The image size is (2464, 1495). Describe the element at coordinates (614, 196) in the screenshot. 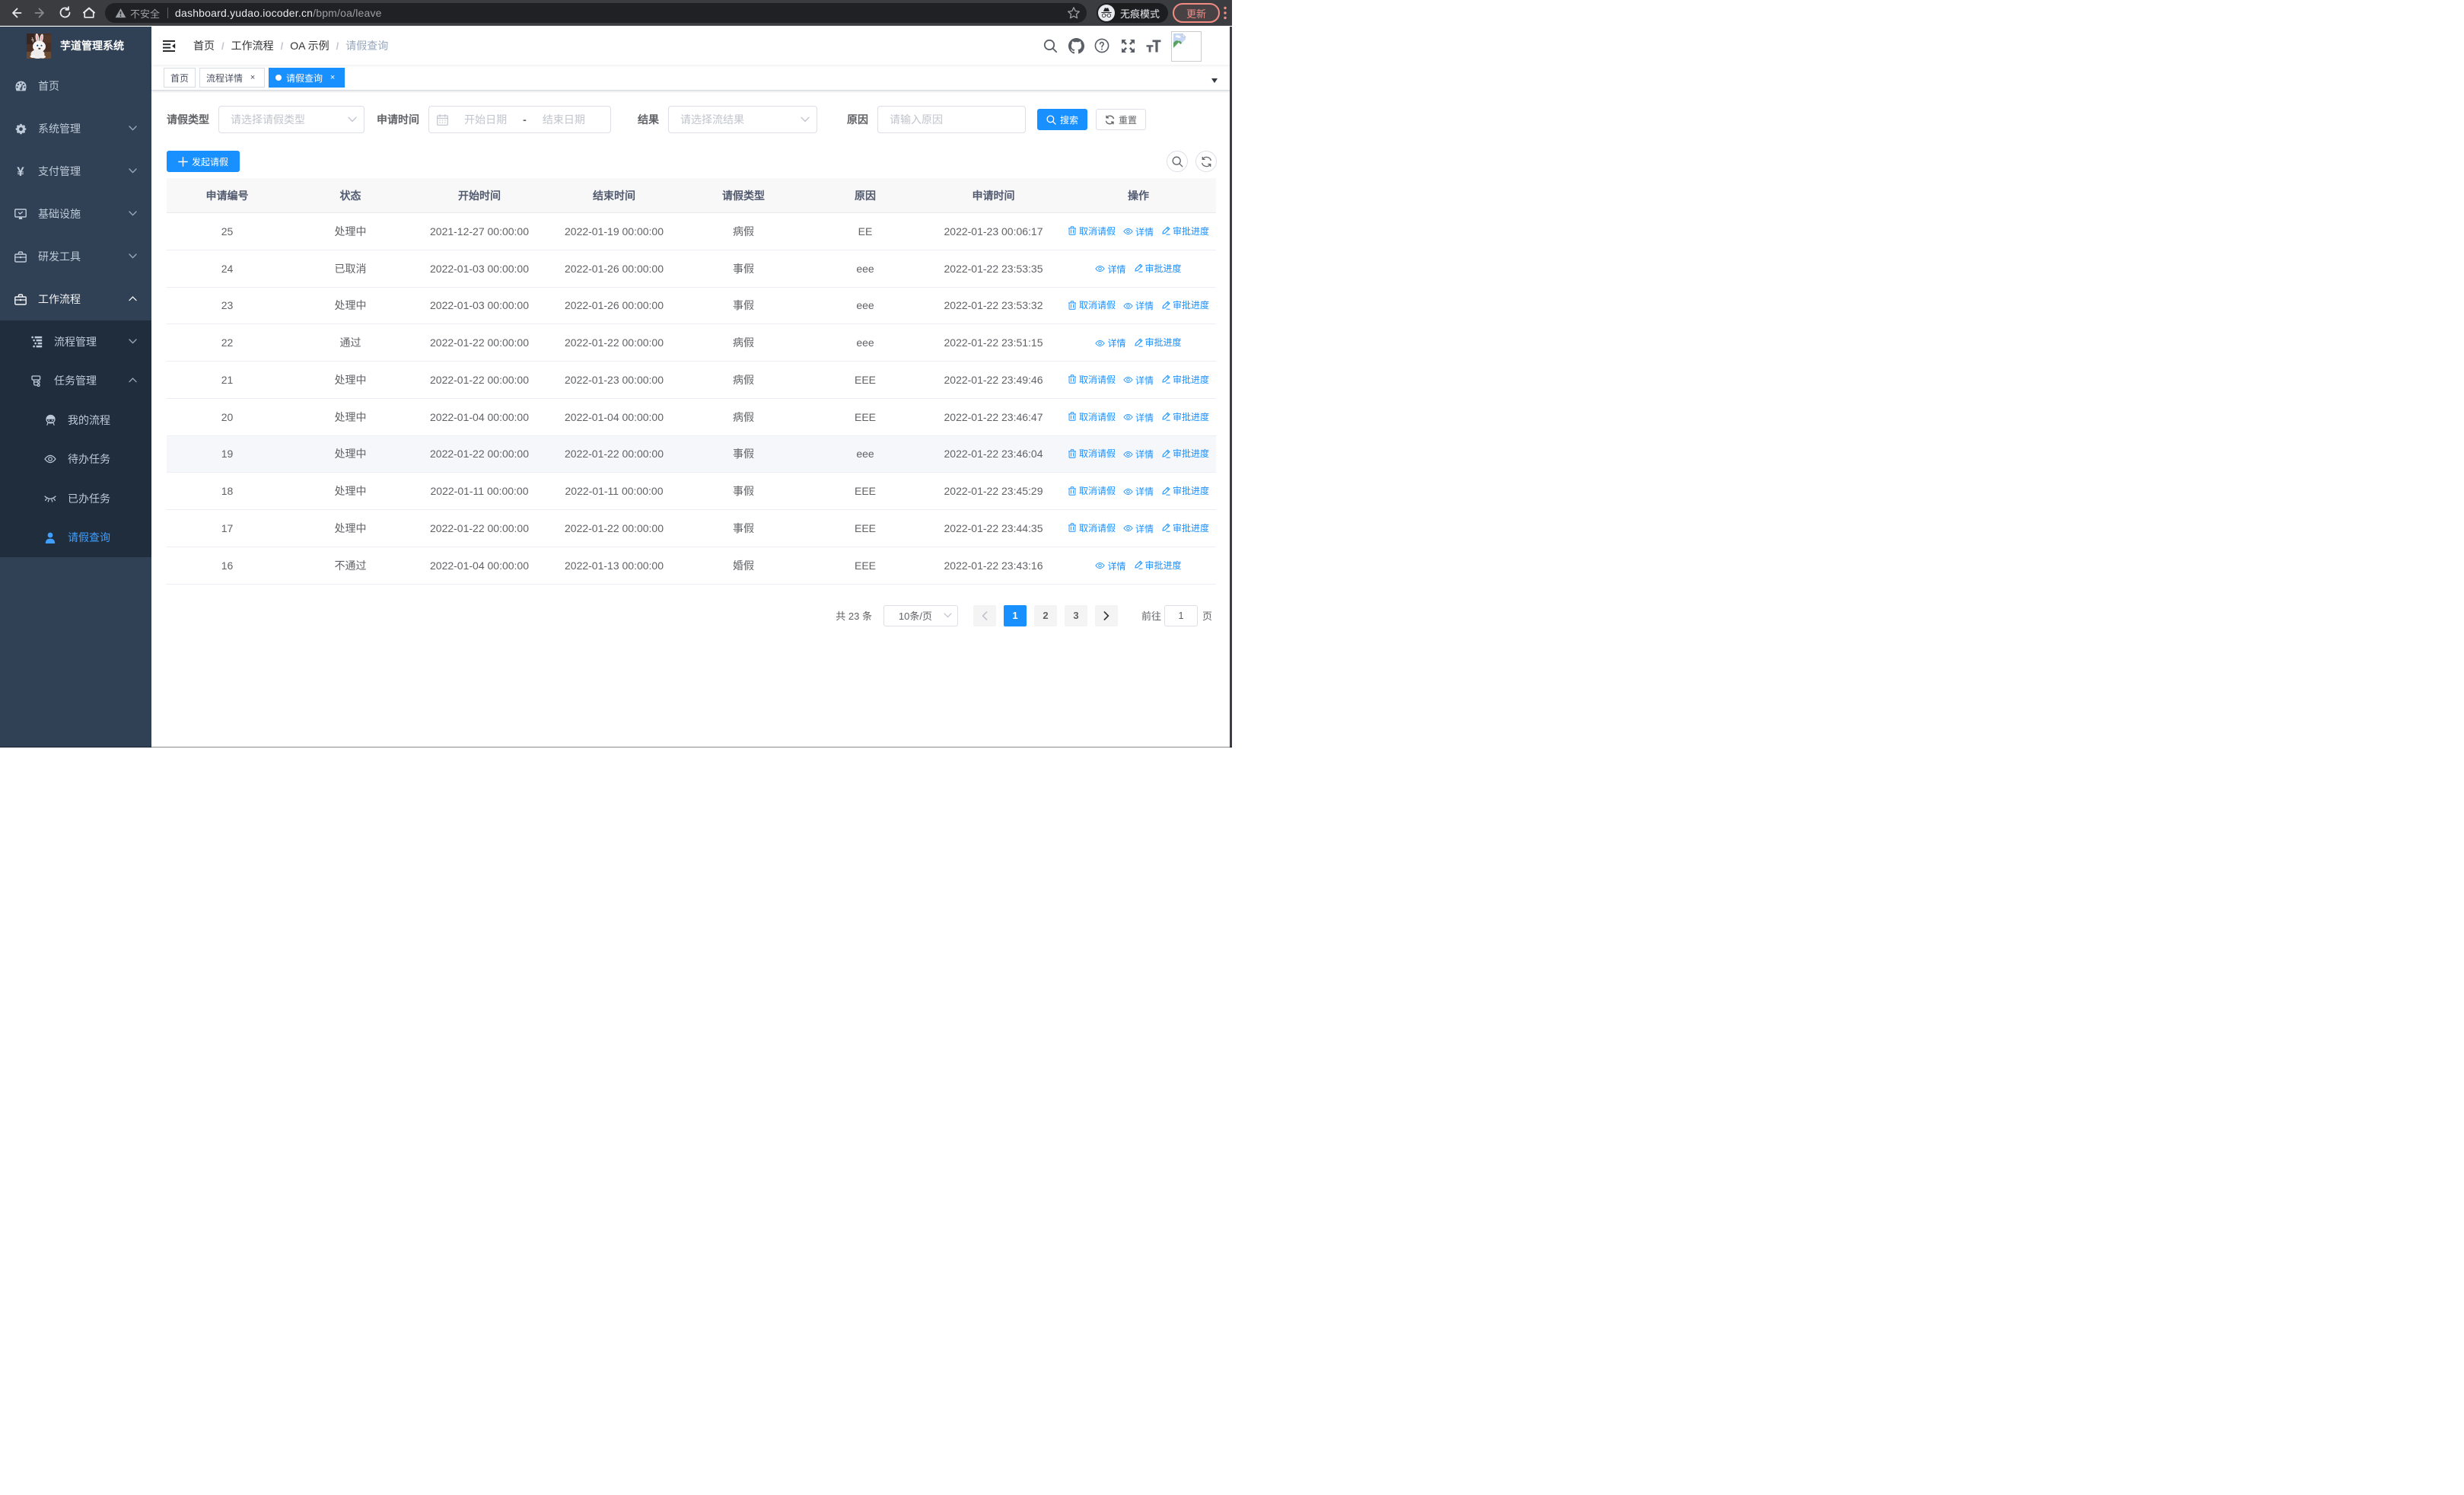

I see `col-header-end-time: 结束时间` at that location.